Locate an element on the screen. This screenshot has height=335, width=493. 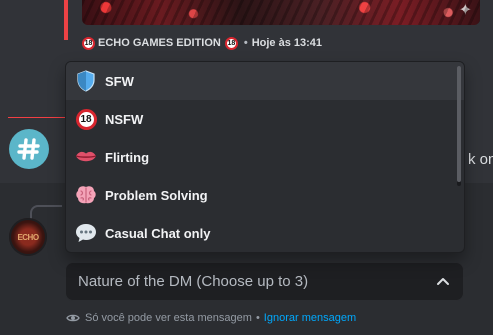
sparkle-icon: ✦ is located at coordinates (465, 10).